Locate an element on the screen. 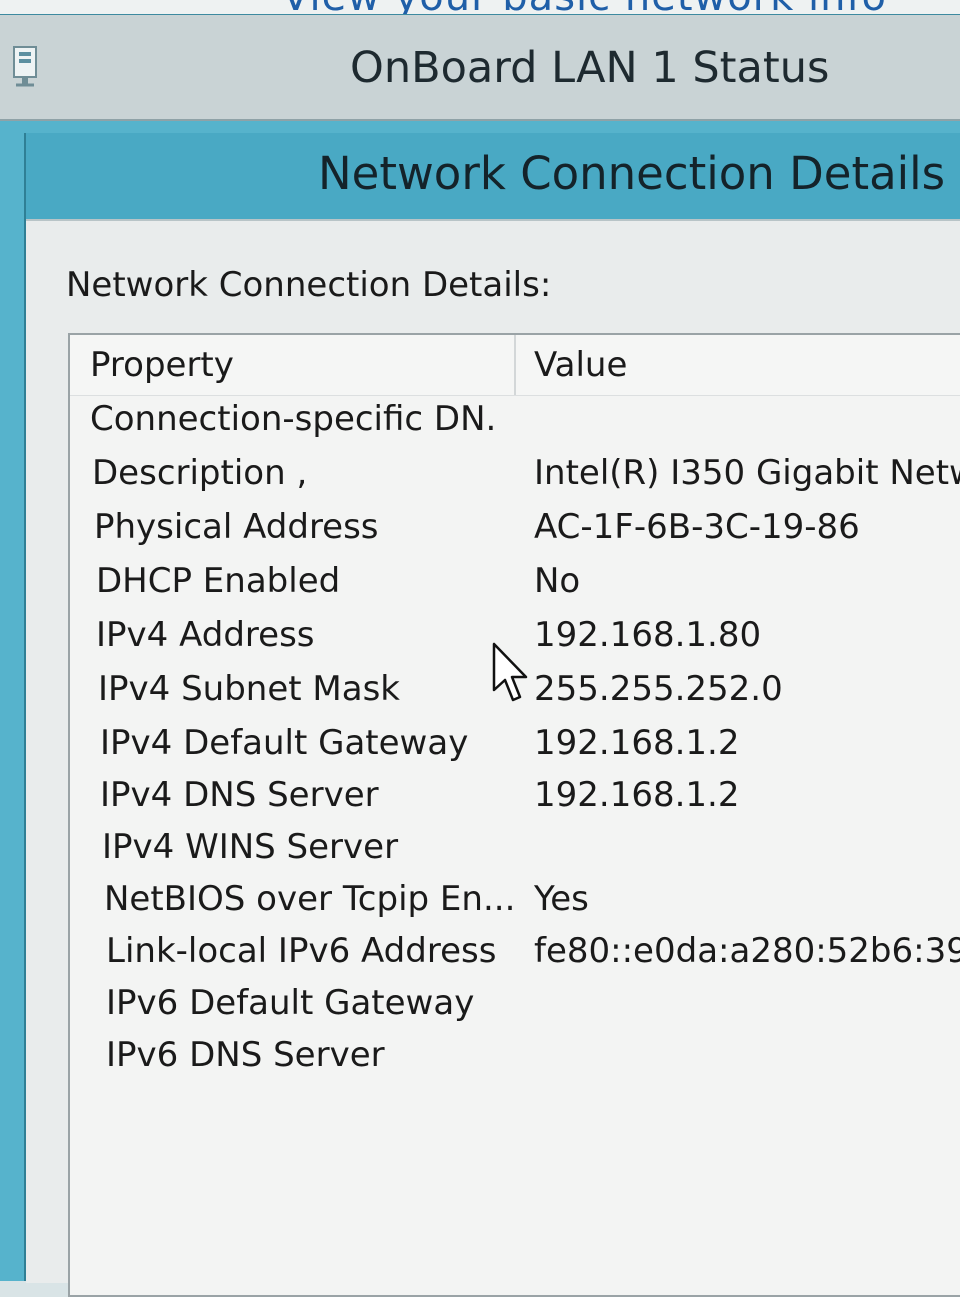  table-row: IPv4 Default Gateway 192.168.1.2 is located at coordinates (515, 745).